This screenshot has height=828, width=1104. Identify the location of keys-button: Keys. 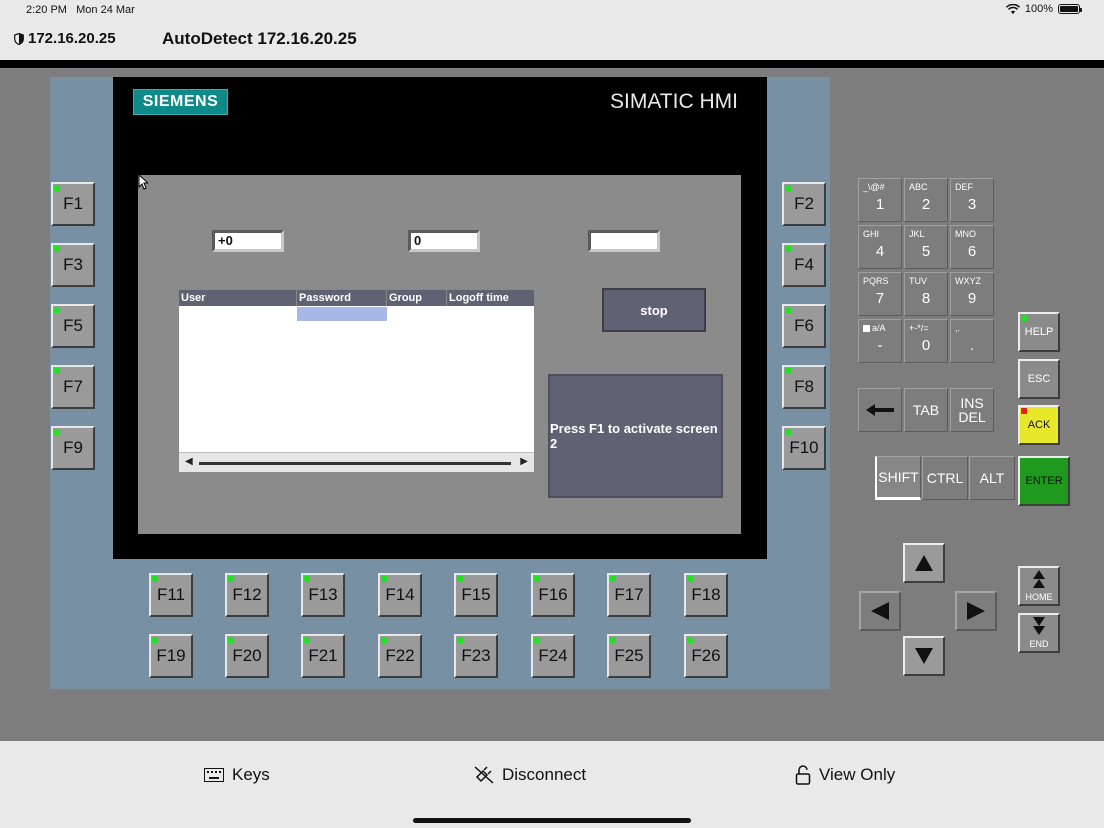
(237, 775).